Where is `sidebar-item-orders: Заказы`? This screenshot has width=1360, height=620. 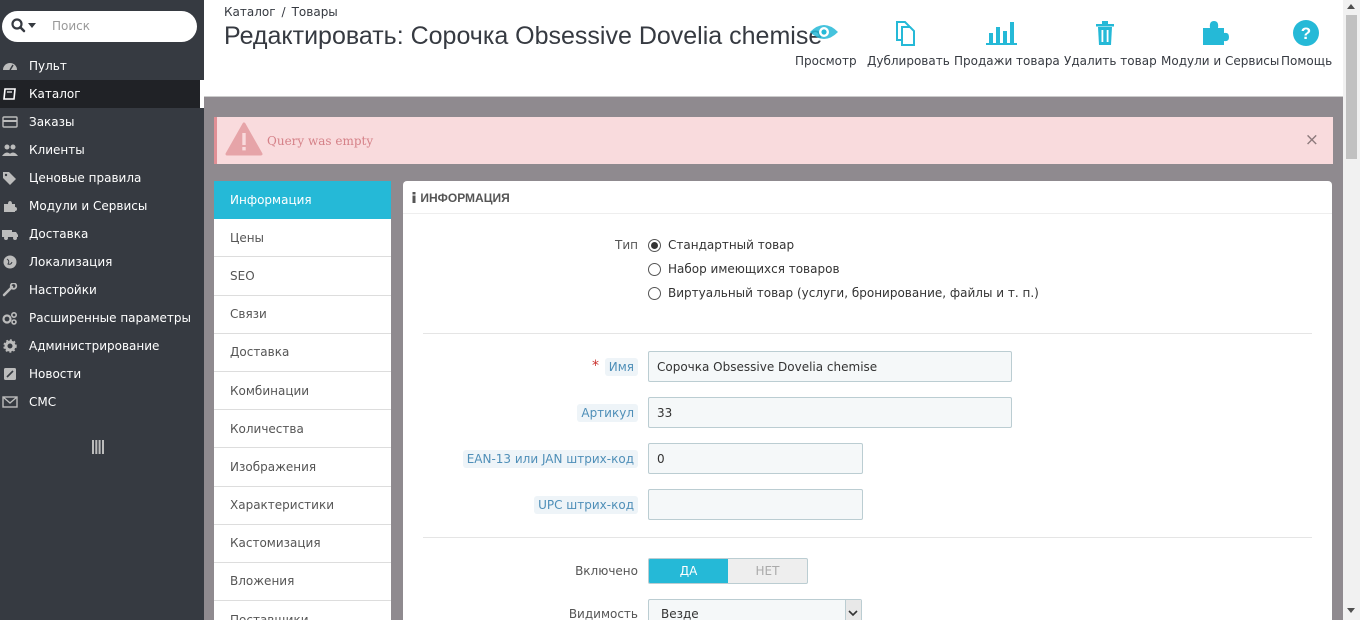
sidebar-item-orders: Заказы is located at coordinates (102, 122).